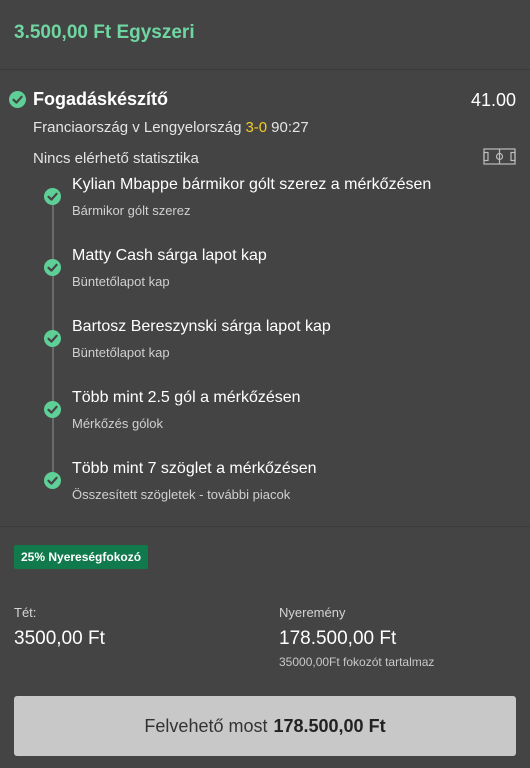  I want to click on stake-label: Tét:, so click(25, 612).